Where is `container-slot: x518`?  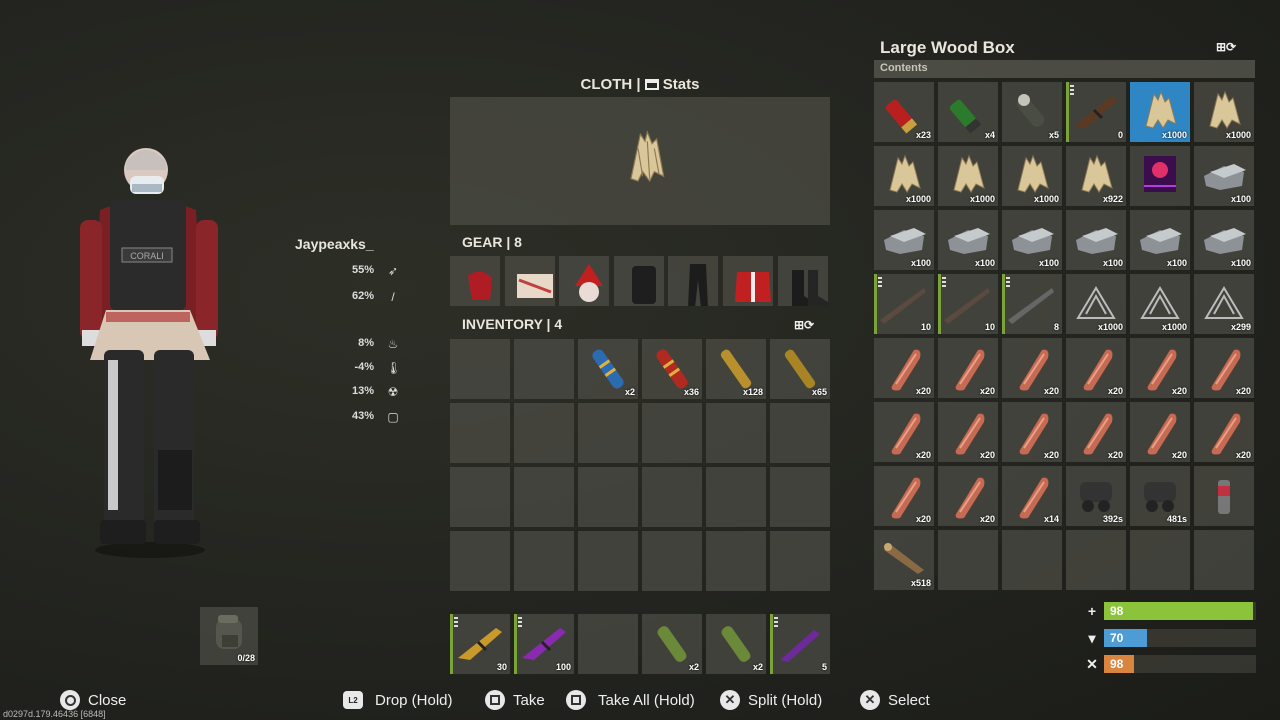
container-slot: x518 is located at coordinates (904, 560).